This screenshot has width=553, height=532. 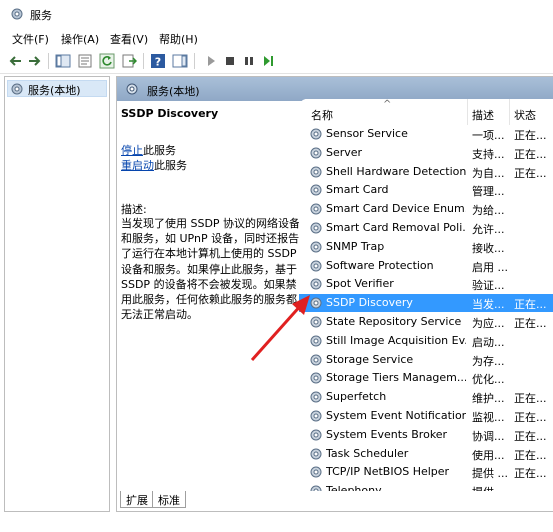 I want to click on column-description: 描述, so click(x=483, y=115).